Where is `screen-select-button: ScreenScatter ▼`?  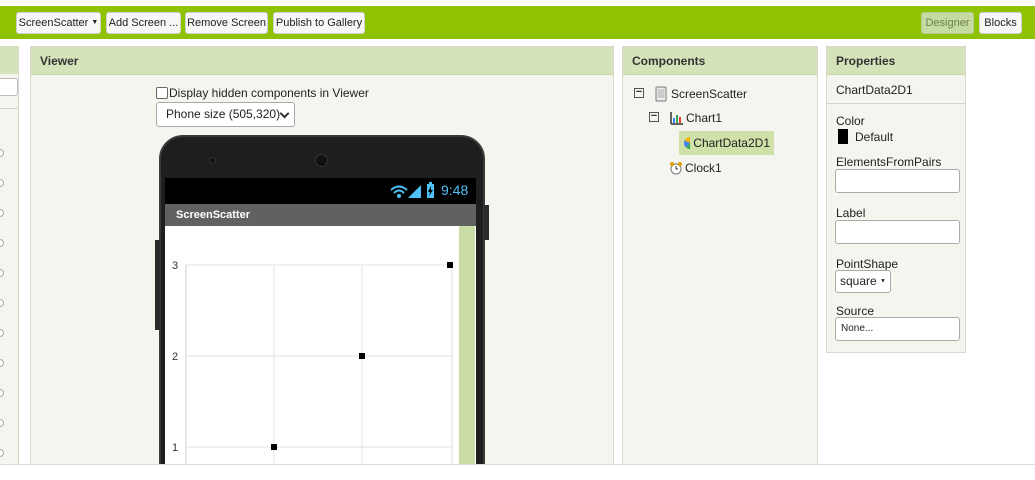
screen-select-button: ScreenScatter ▼ is located at coordinates (58, 23).